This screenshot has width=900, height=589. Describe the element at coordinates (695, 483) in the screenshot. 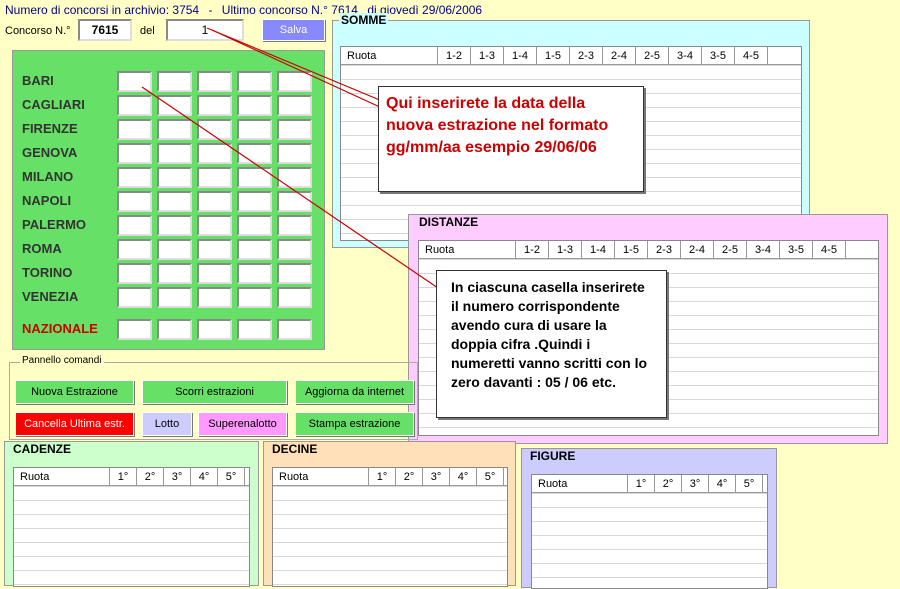

I see `figure-col-header: 3°` at that location.